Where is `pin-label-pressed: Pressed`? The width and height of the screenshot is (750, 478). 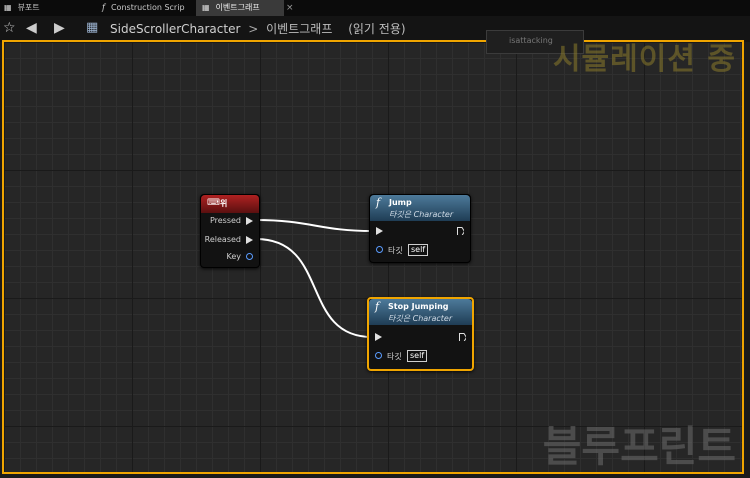 pin-label-pressed: Pressed is located at coordinates (225, 220).